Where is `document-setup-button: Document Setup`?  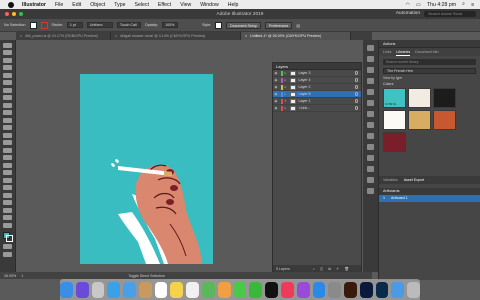
document-setup-button: Document Setup is located at coordinates (243, 25).